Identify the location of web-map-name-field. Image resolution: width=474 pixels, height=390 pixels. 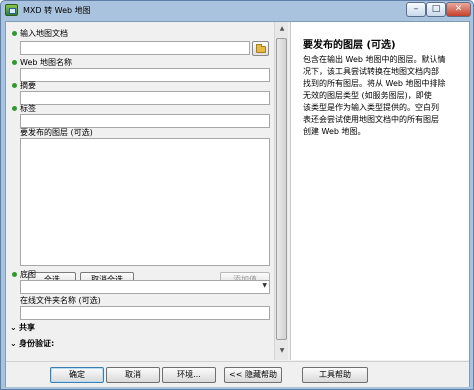
(145, 75).